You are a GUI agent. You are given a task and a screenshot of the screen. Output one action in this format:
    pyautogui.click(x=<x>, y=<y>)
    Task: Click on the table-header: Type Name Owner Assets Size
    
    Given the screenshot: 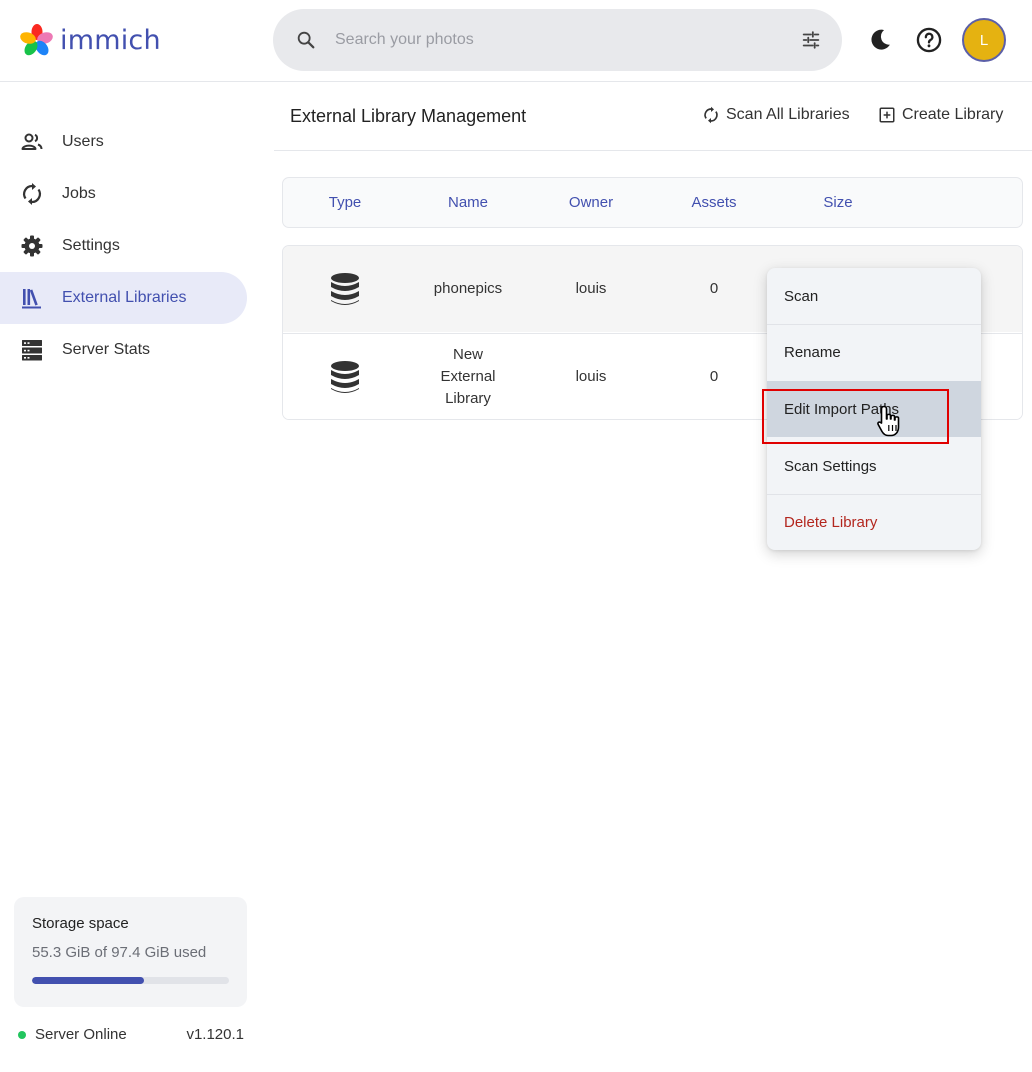 What is the action you would take?
    pyautogui.click(x=652, y=202)
    